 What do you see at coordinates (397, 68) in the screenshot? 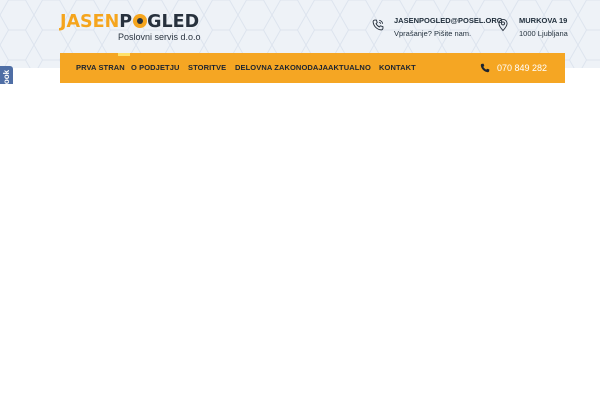
I see `nav-item-kontakt: KONTAKT` at bounding box center [397, 68].